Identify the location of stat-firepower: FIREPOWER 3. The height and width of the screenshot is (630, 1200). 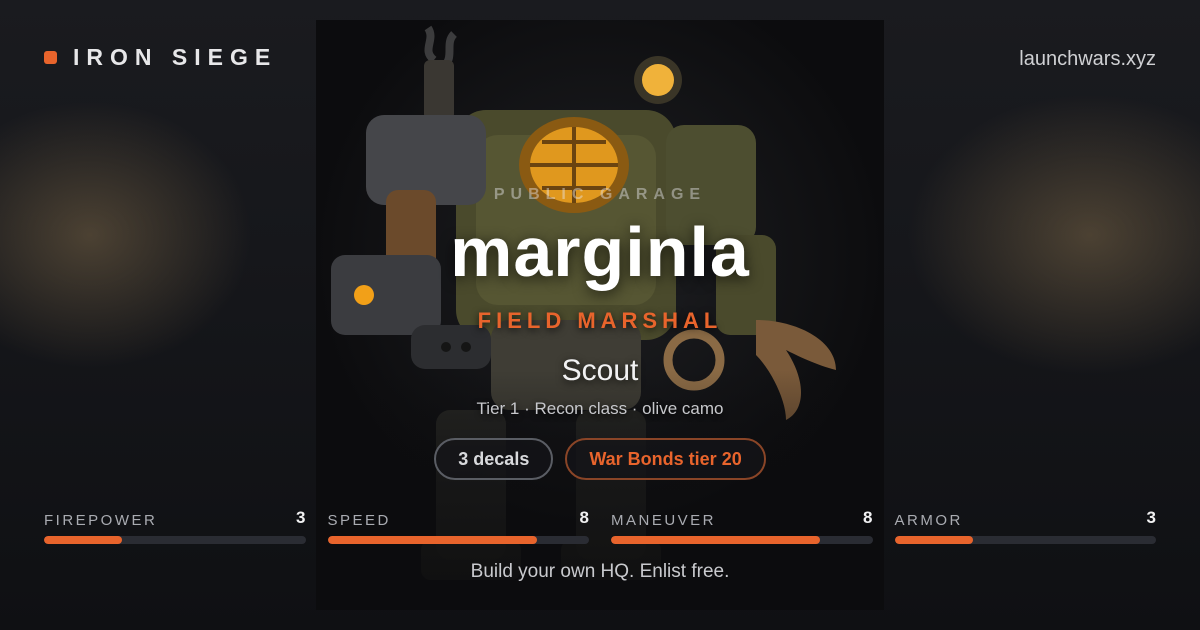
(175, 528).